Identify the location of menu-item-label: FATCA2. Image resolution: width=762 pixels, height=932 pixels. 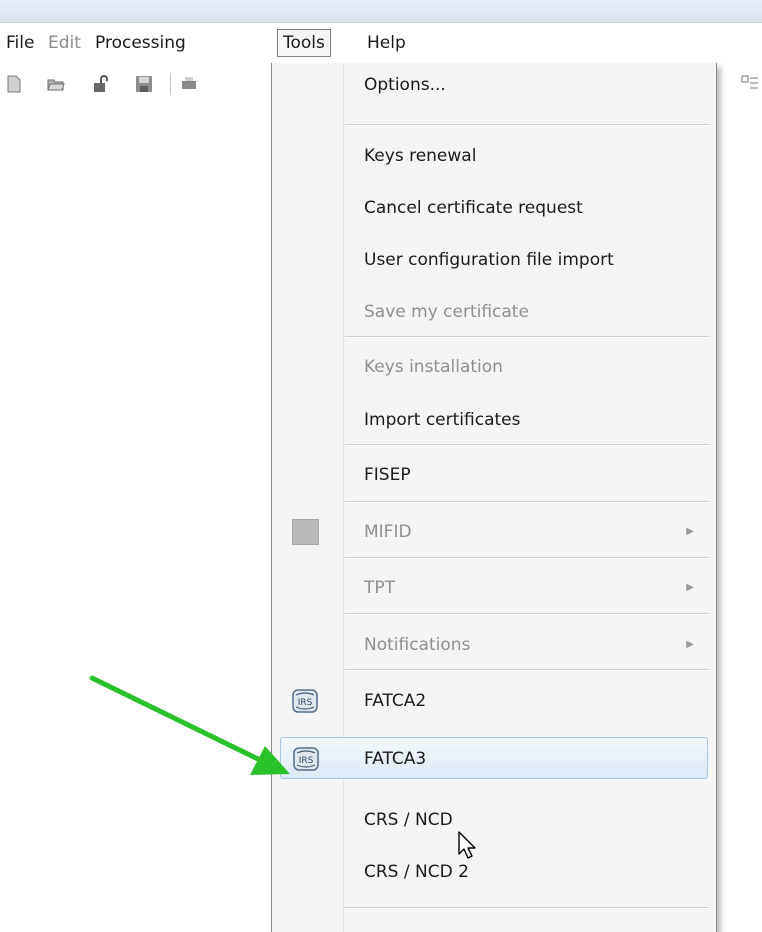
(395, 701).